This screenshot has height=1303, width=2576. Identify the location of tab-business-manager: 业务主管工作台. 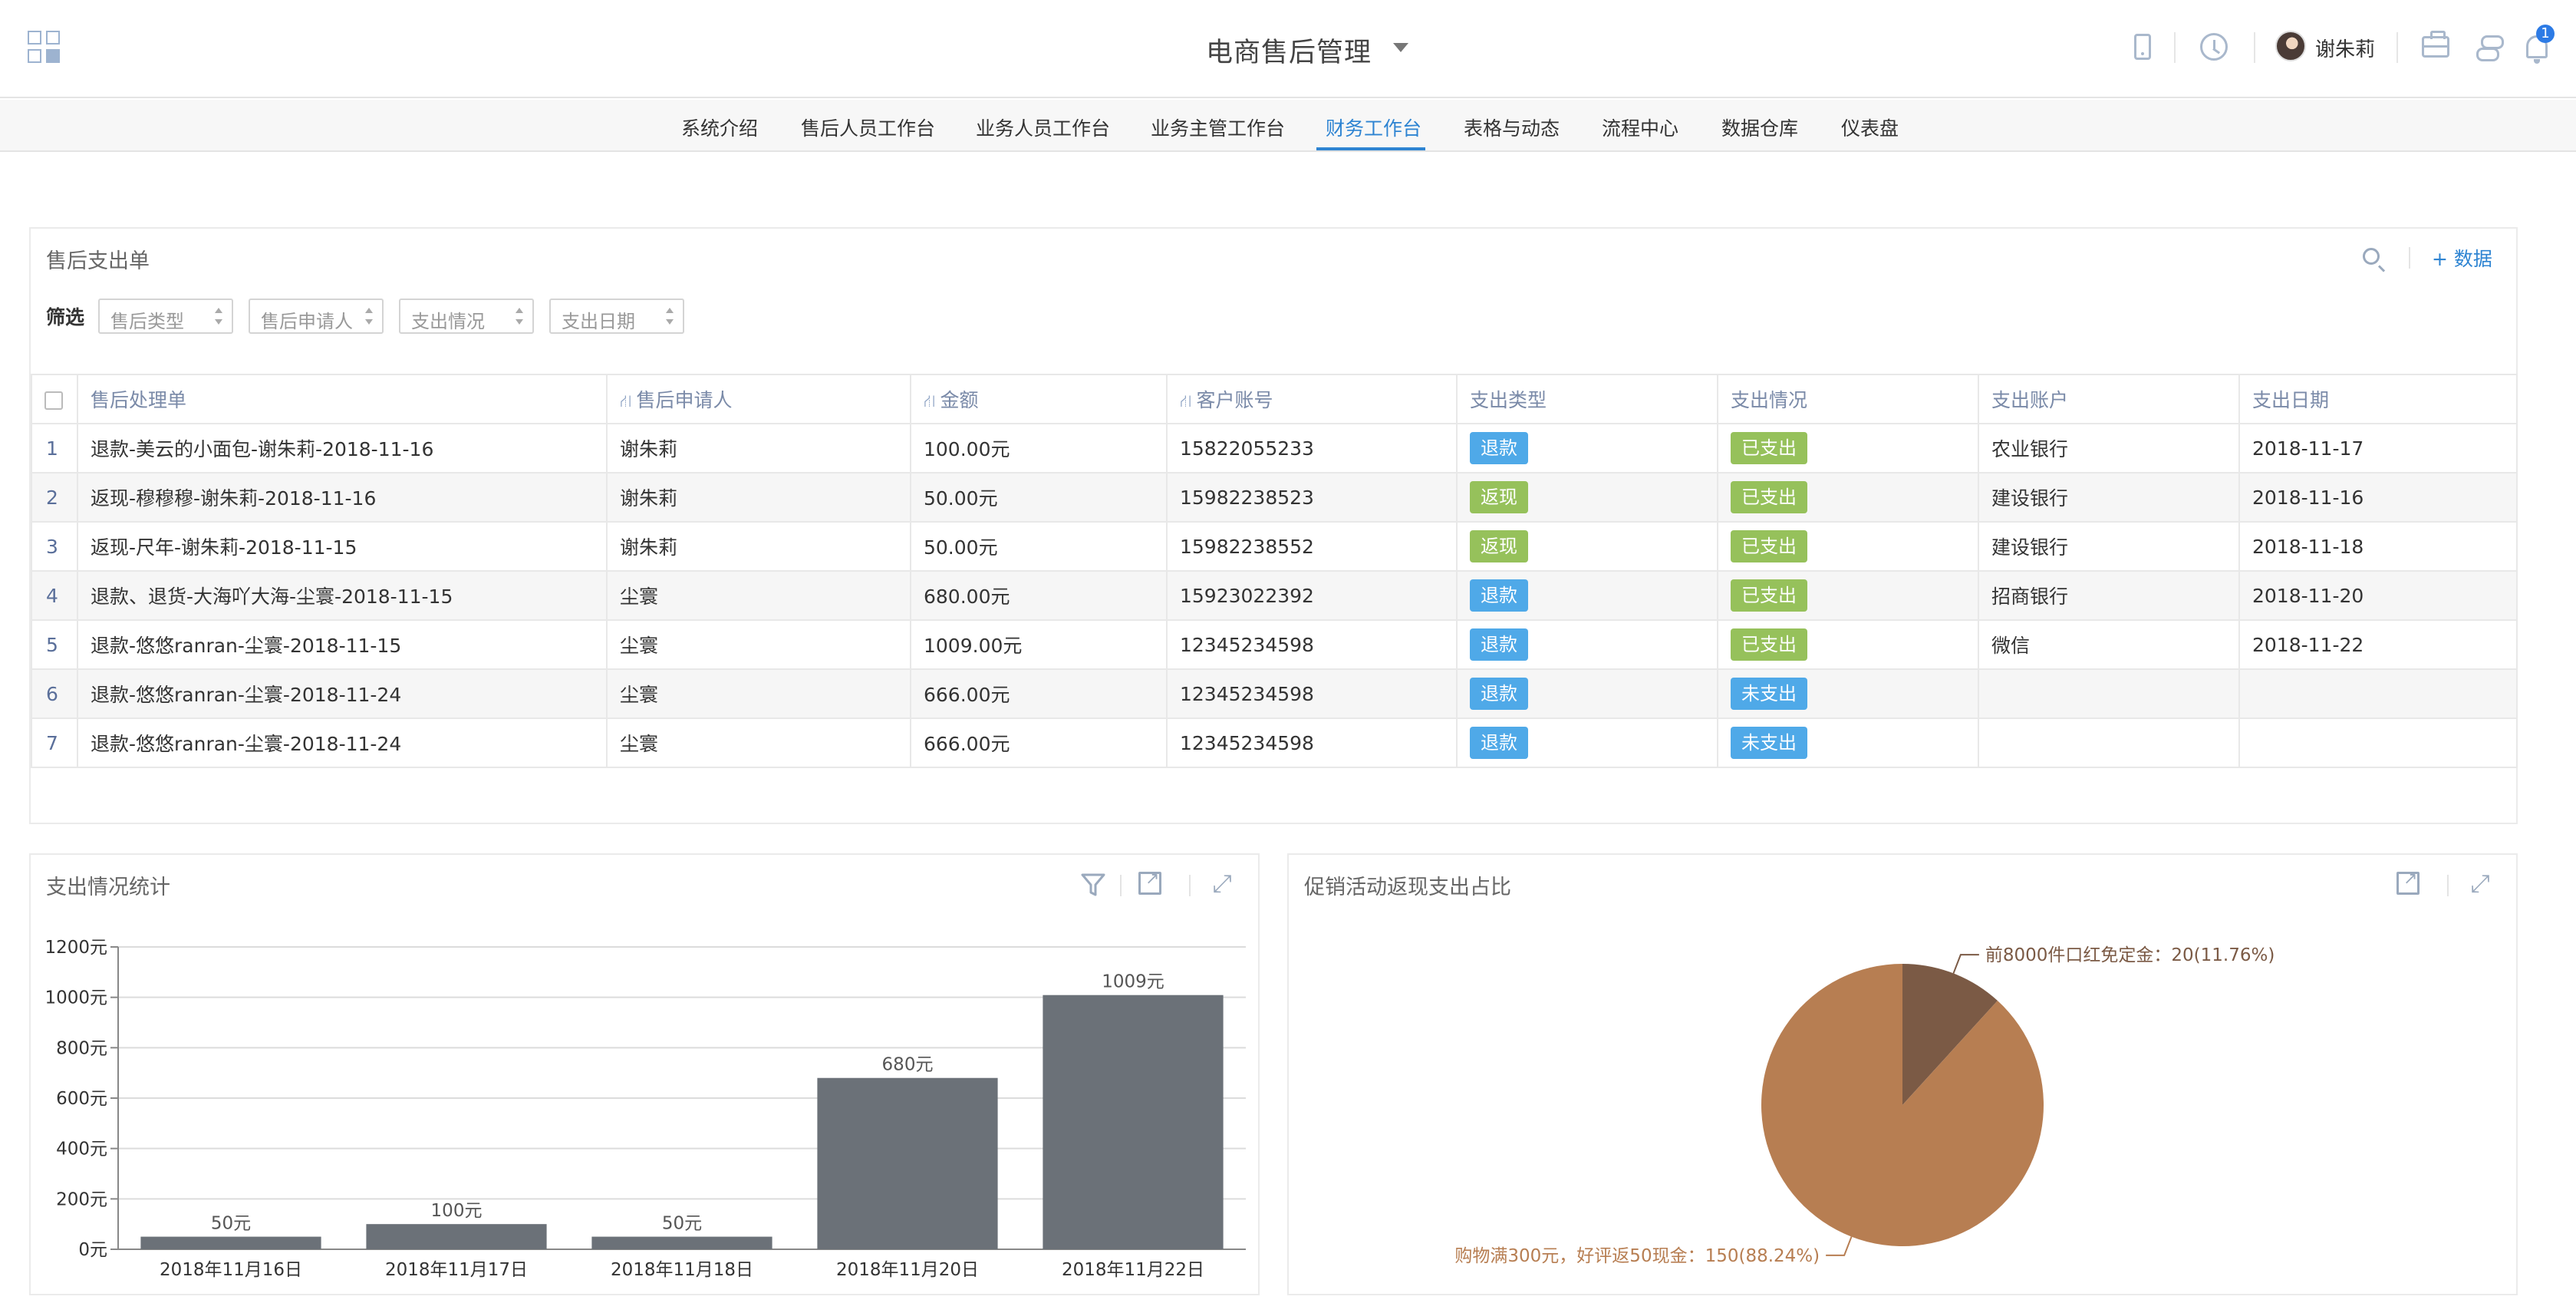
(1218, 127).